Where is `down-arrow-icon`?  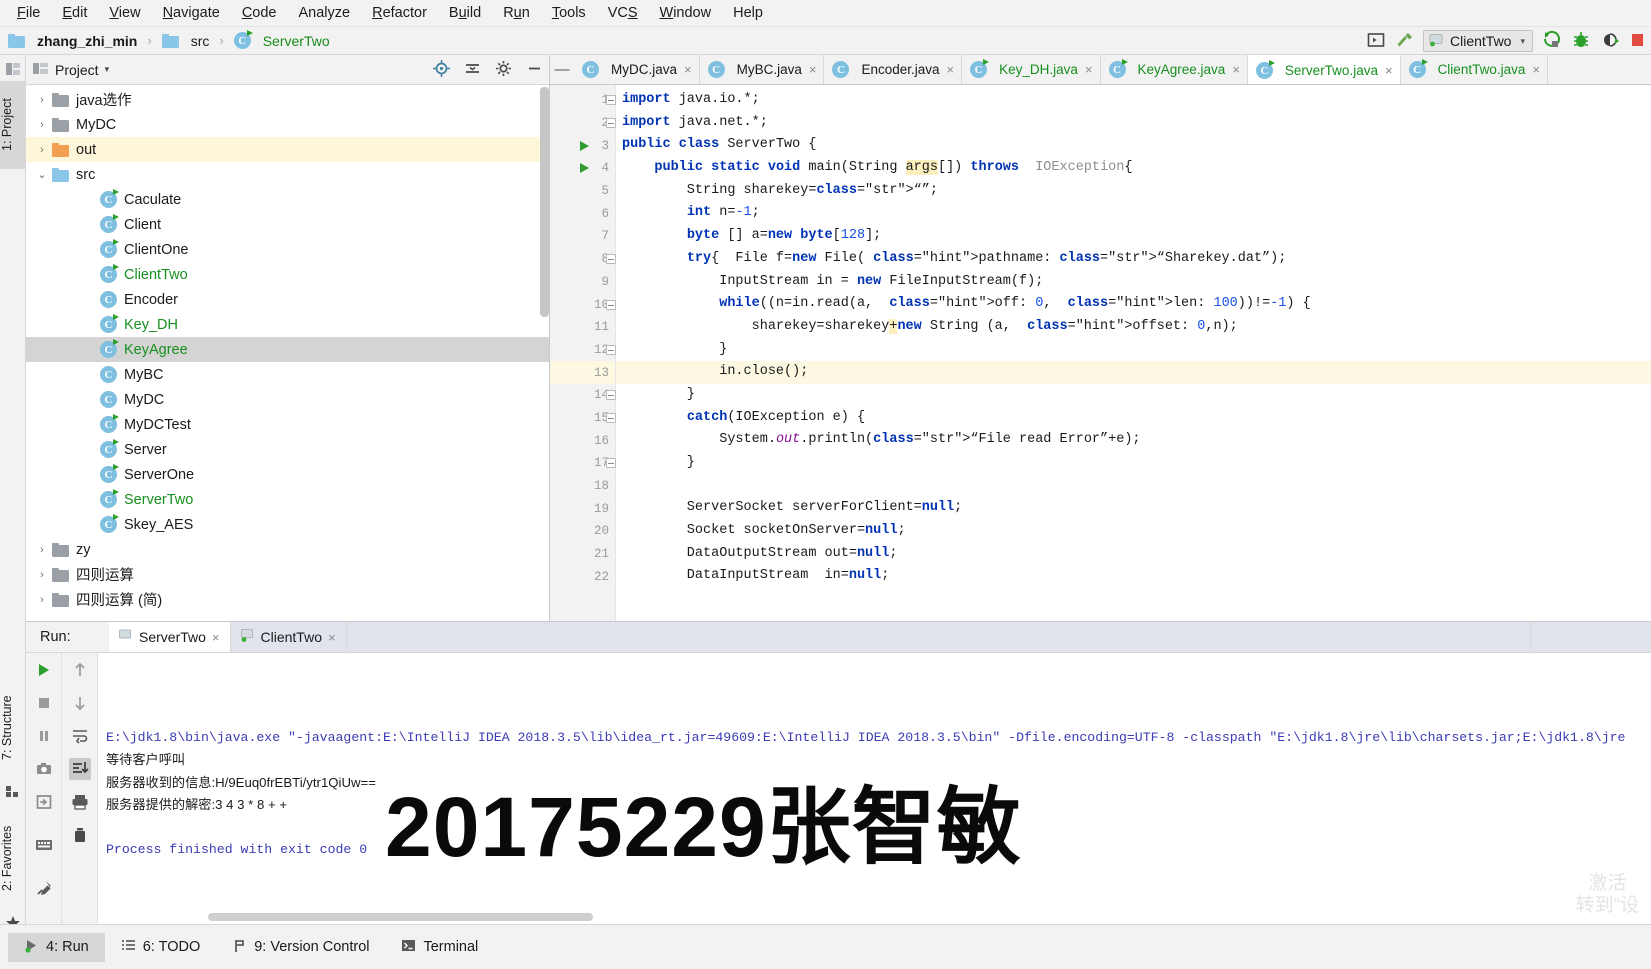
down-arrow-icon is located at coordinates (80, 703).